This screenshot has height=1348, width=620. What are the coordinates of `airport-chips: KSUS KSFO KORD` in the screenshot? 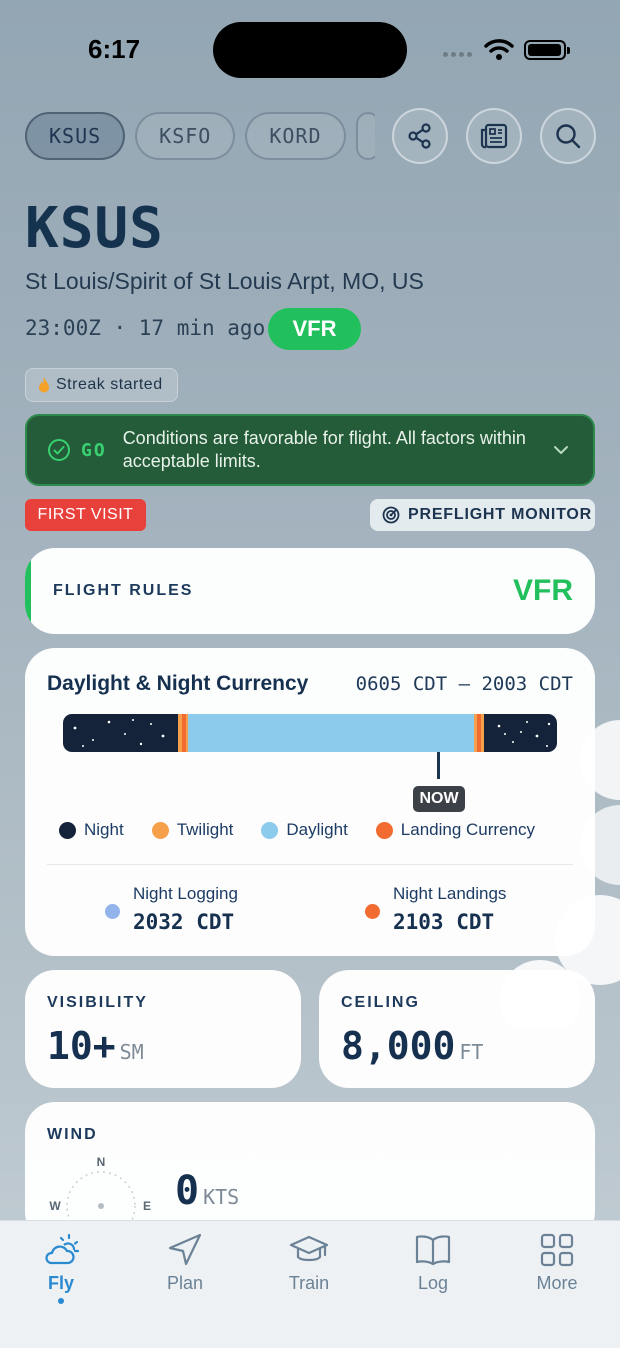 It's located at (200, 137).